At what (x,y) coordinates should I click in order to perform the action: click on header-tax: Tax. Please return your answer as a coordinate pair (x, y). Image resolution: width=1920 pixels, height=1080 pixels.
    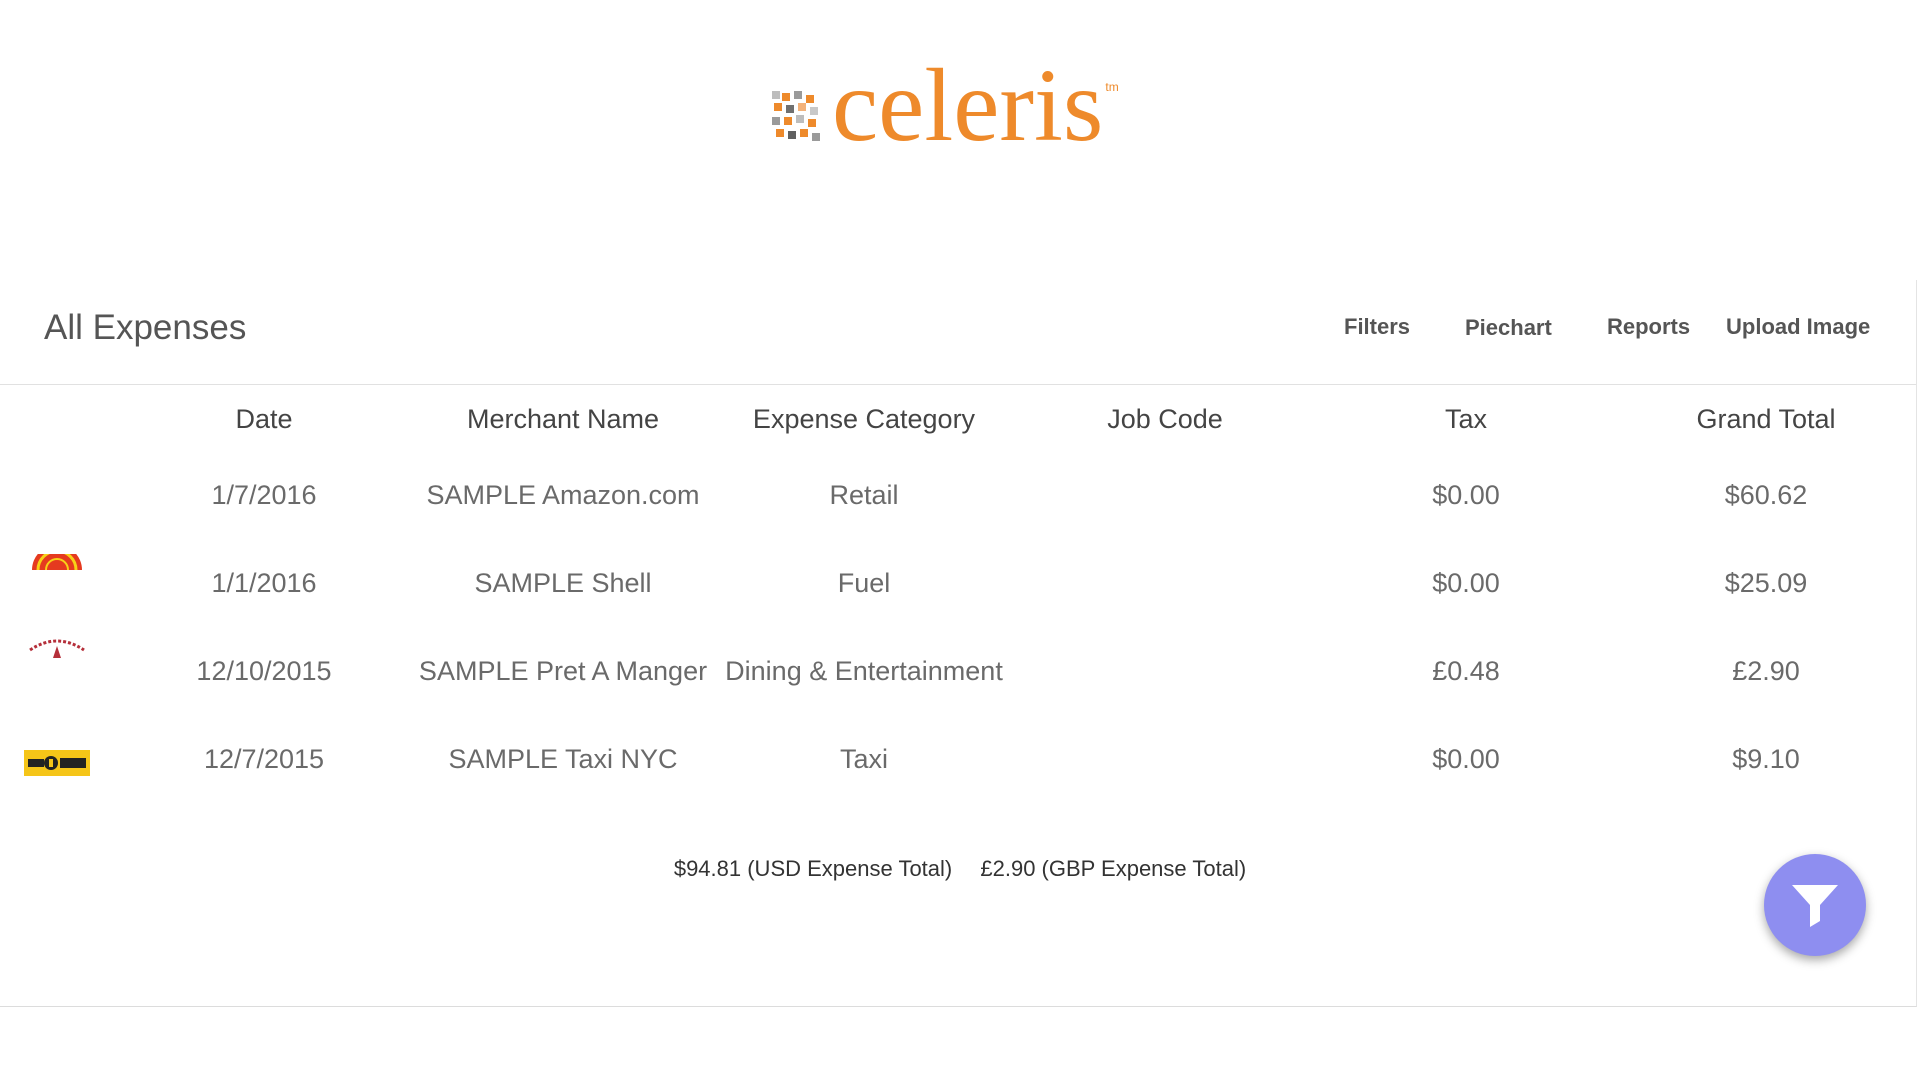
    Looking at the image, I should click on (1466, 419).